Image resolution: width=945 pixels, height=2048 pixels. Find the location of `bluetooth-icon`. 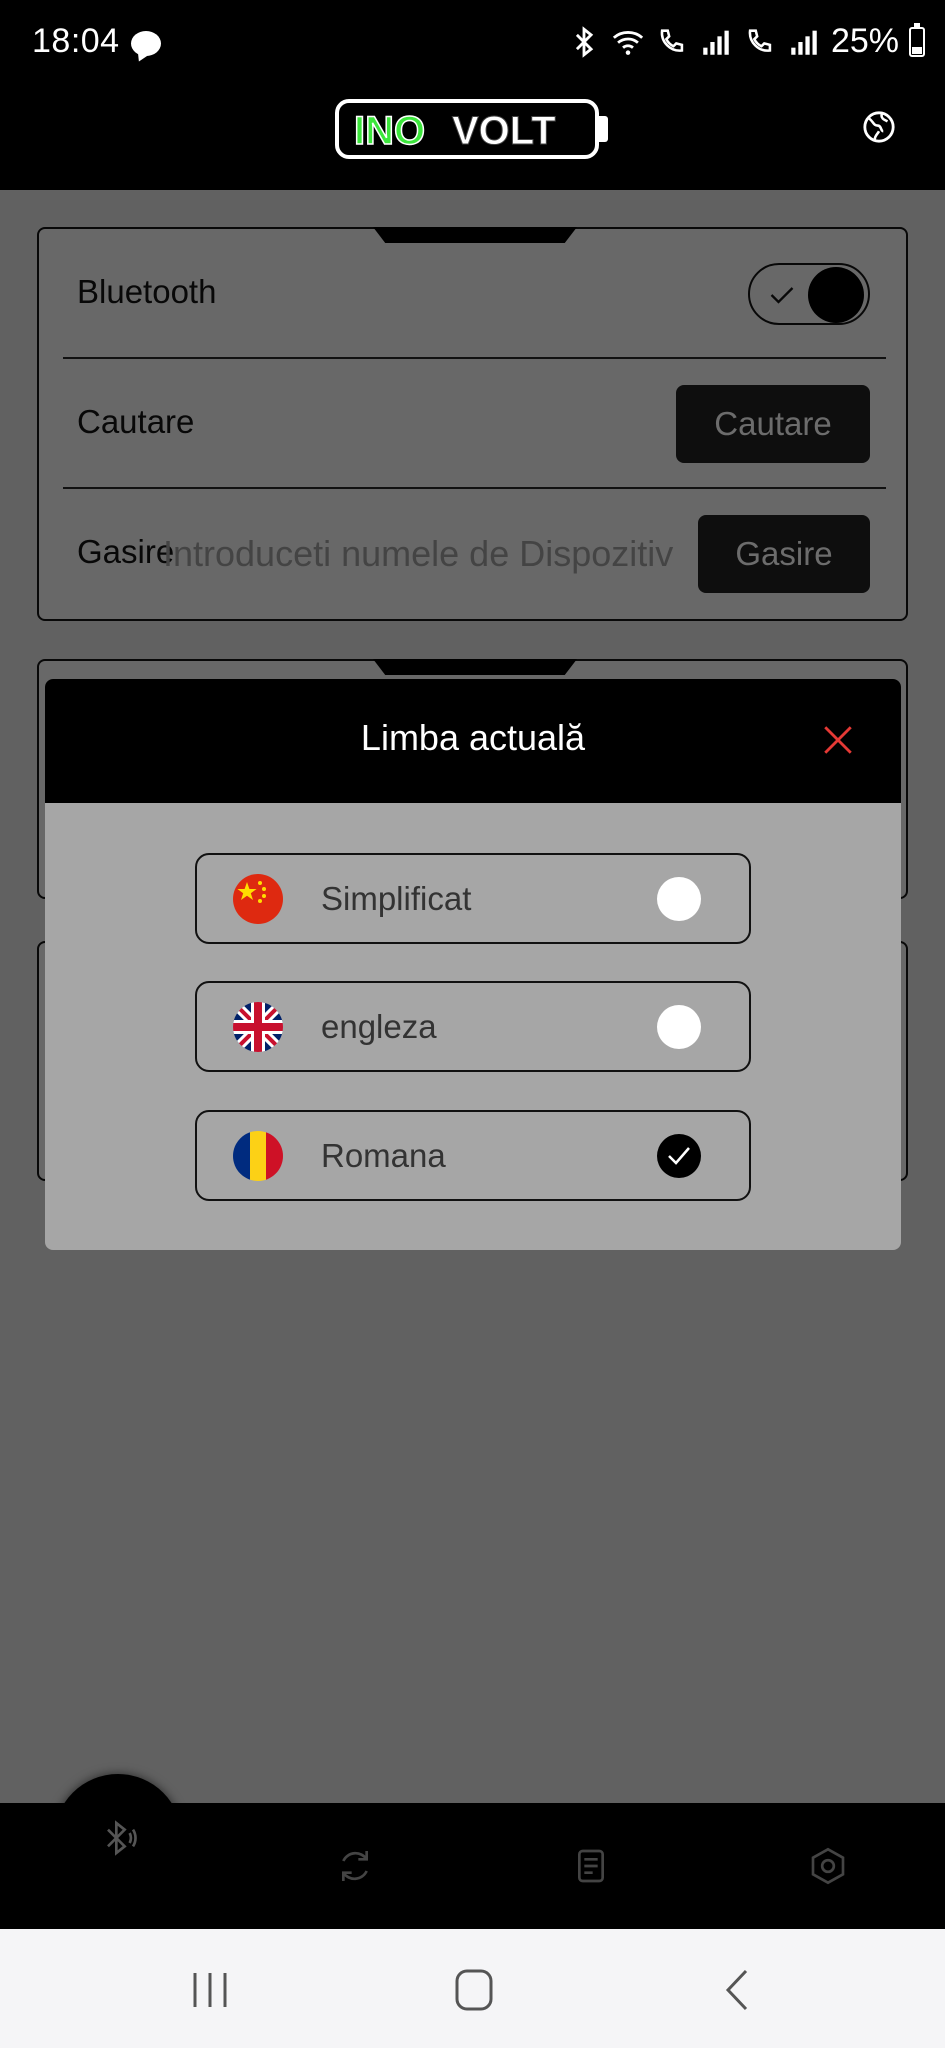

bluetooth-icon is located at coordinates (584, 41).